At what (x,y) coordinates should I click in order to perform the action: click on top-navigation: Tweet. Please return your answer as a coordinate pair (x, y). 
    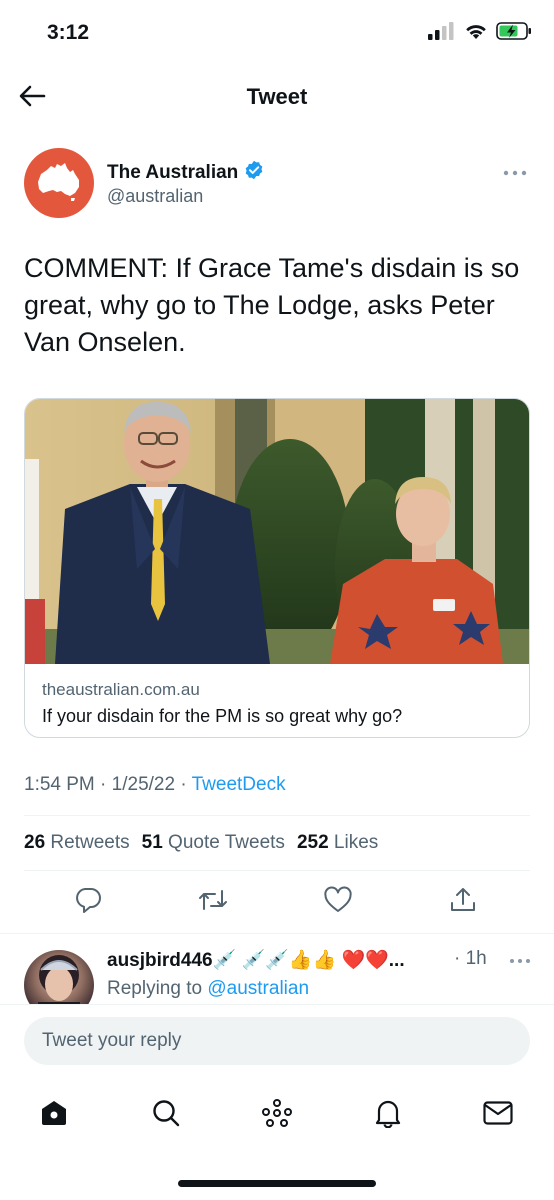
    Looking at the image, I should click on (277, 98).